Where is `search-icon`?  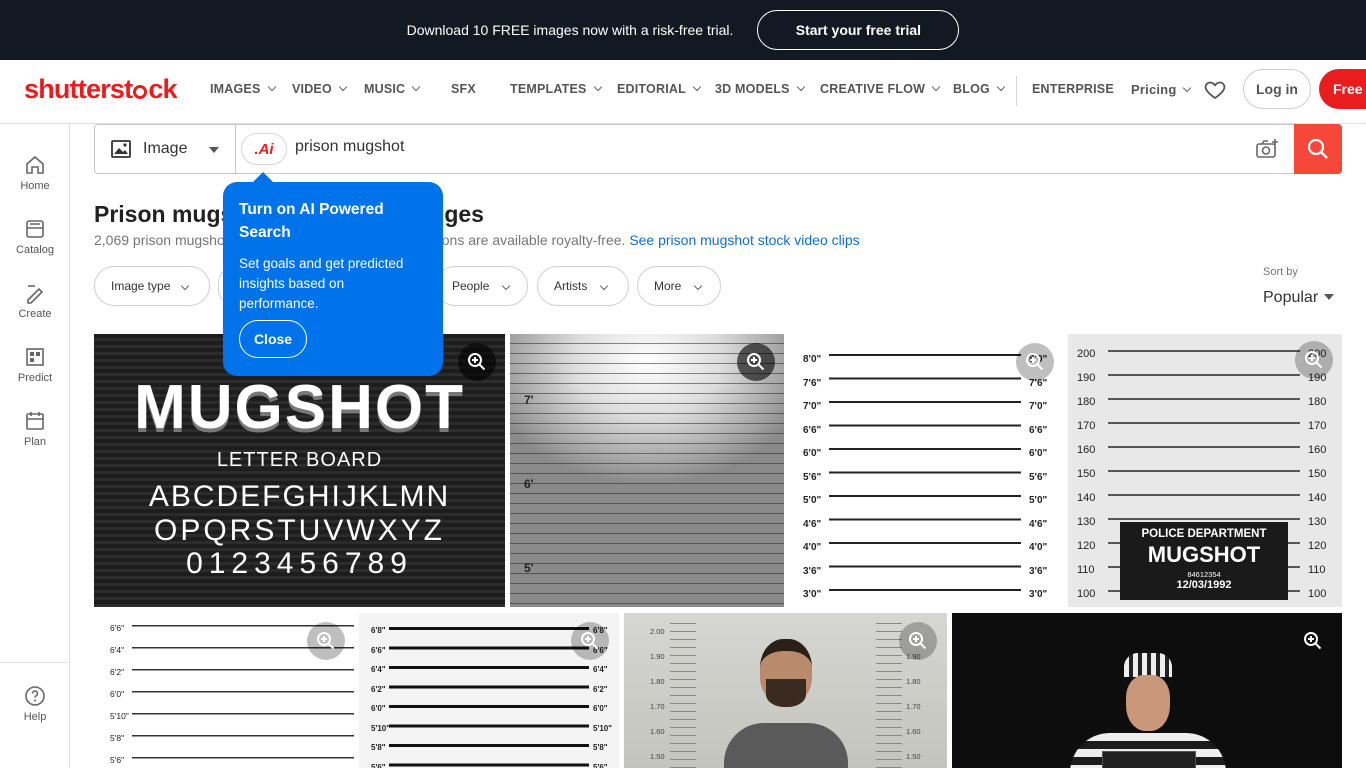 search-icon is located at coordinates (1317, 148).